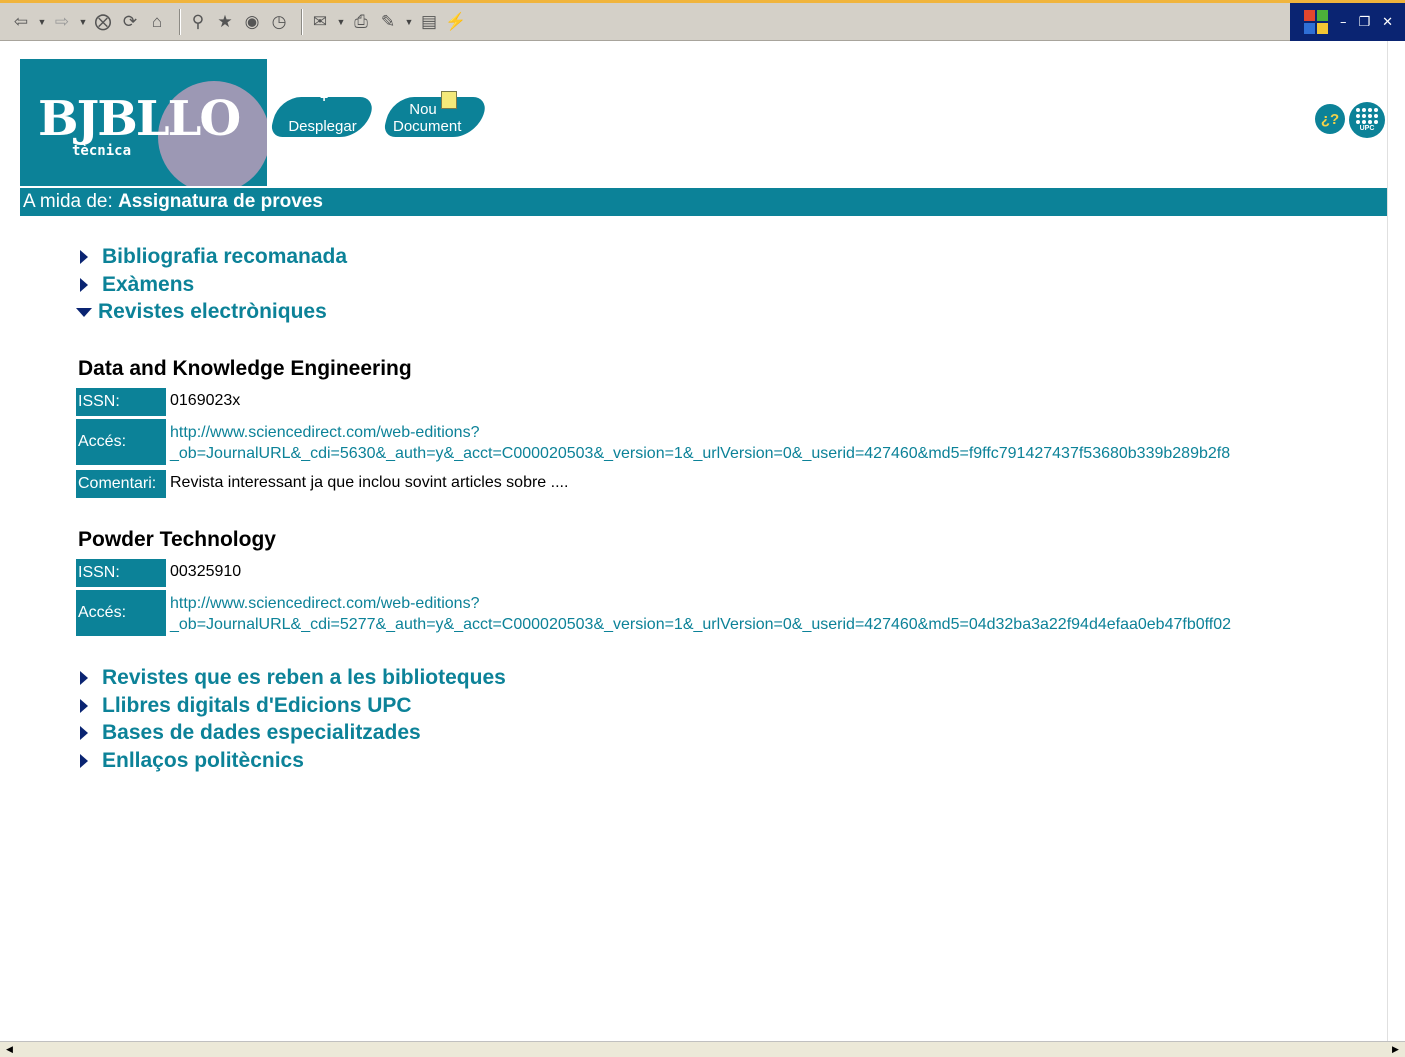 The image size is (1405, 1057). Describe the element at coordinates (21, 22) in the screenshot. I see `back-arrow-icon: ⇦` at that location.